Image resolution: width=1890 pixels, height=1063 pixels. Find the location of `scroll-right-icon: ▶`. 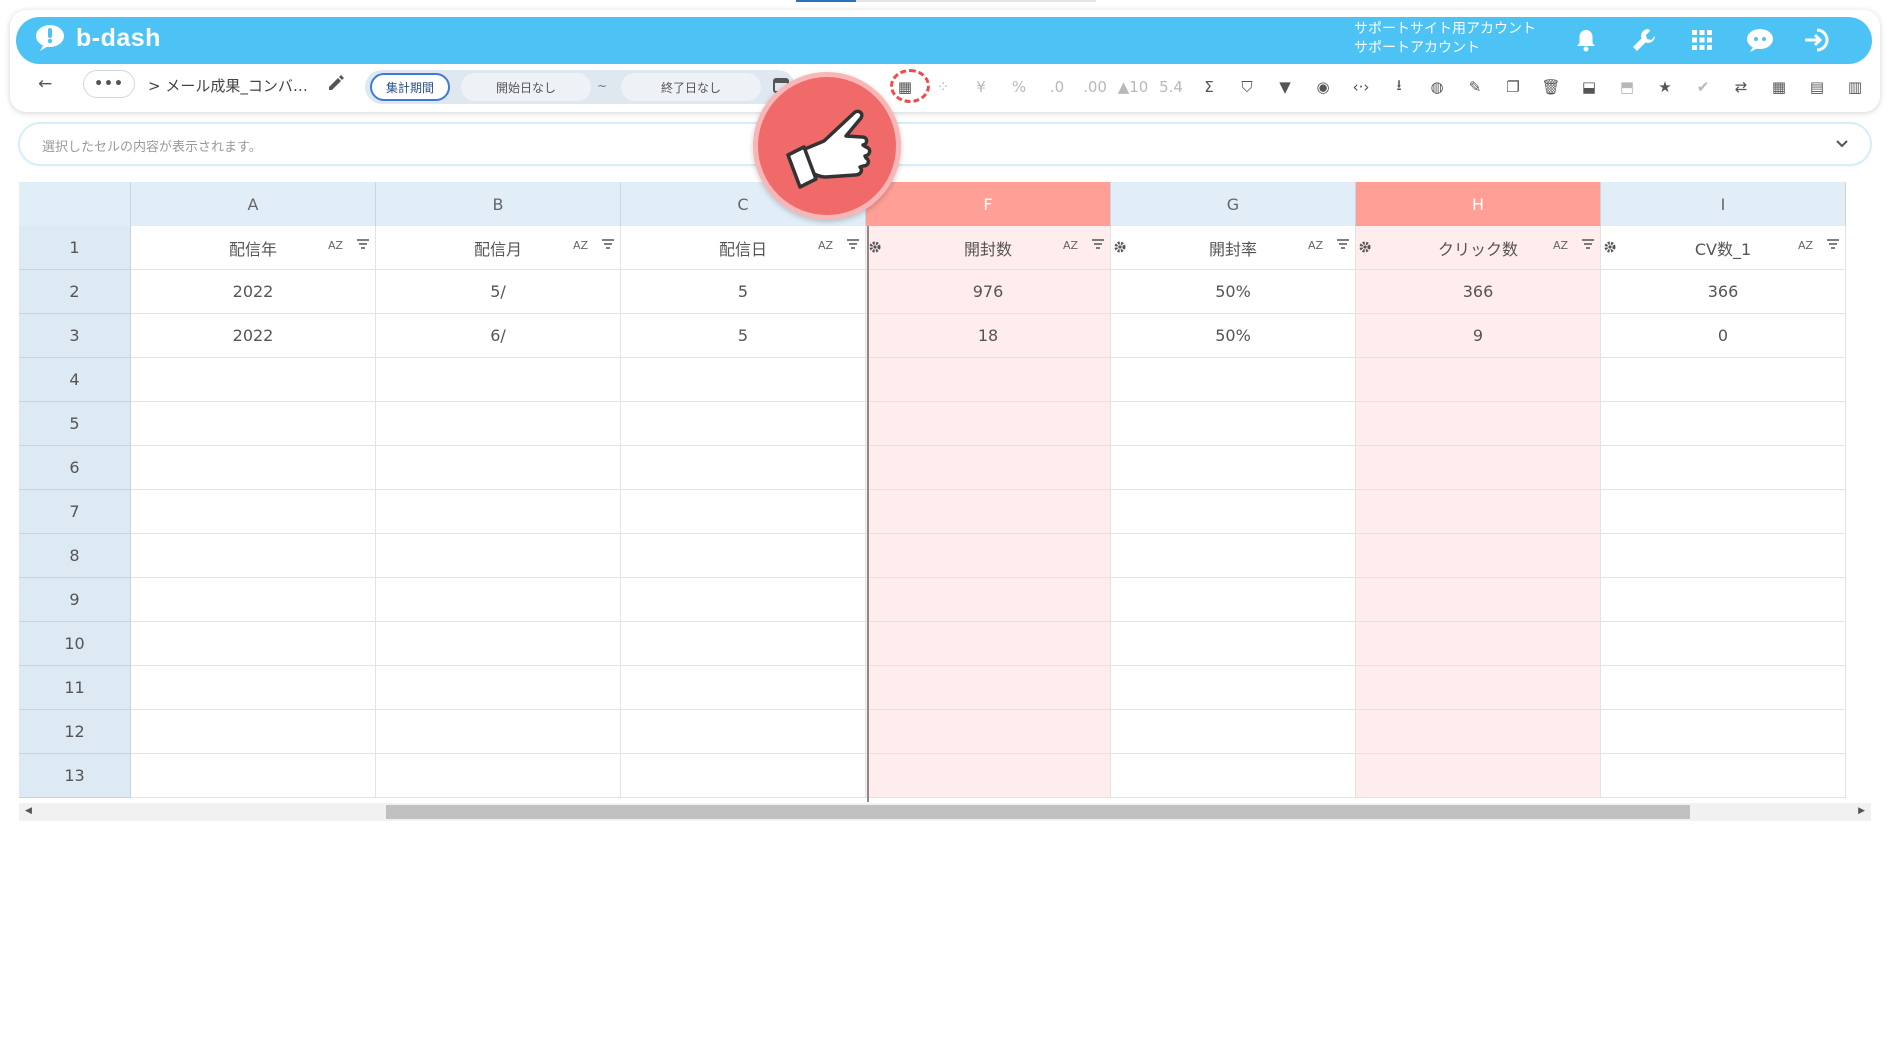

scroll-right-icon: ▶ is located at coordinates (1861, 811).